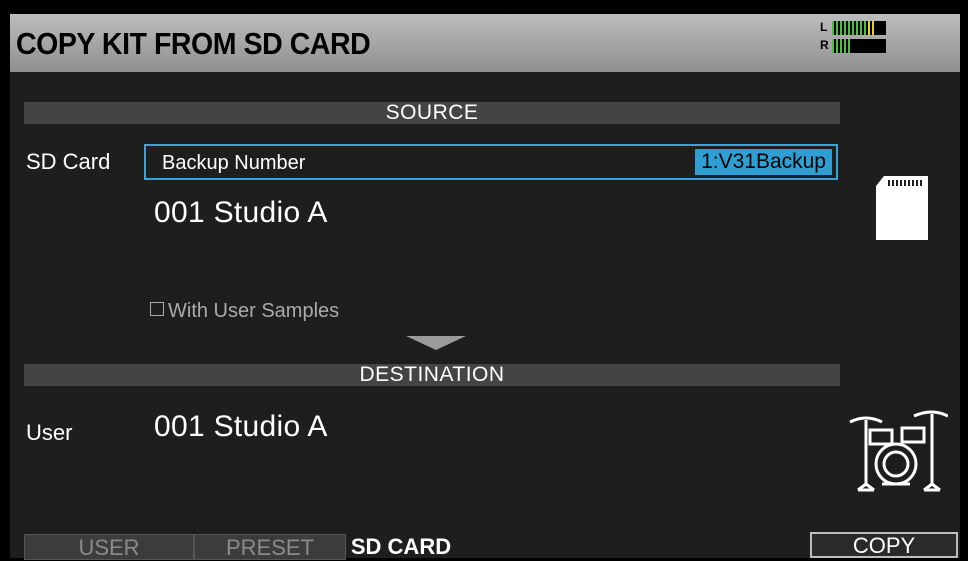  I want to click on meter-left-label: L, so click(824, 27).